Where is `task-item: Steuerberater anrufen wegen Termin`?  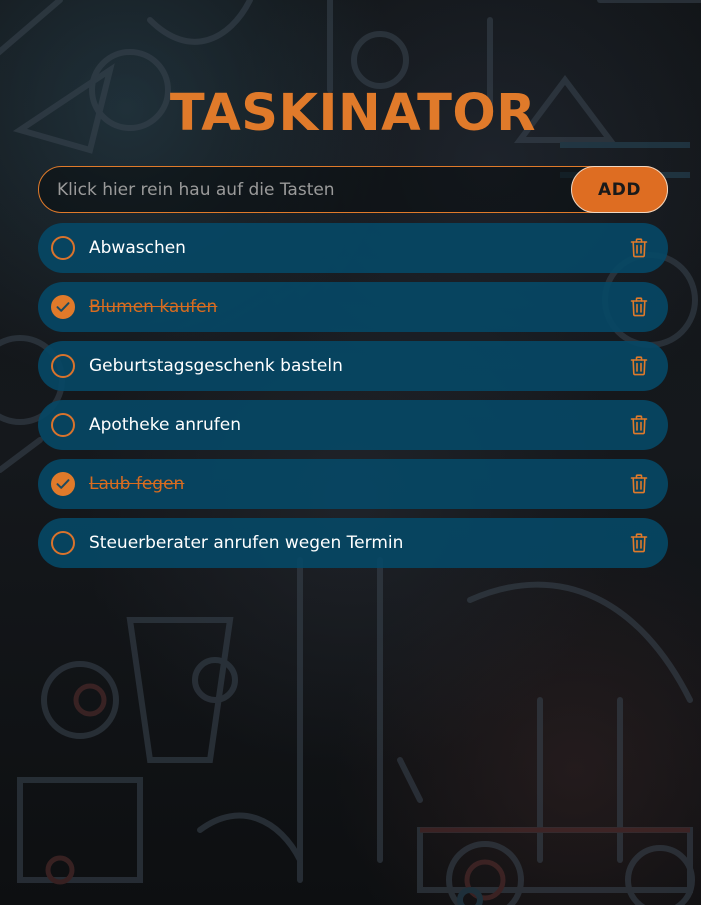
task-item: Steuerberater anrufen wegen Termin is located at coordinates (353, 543).